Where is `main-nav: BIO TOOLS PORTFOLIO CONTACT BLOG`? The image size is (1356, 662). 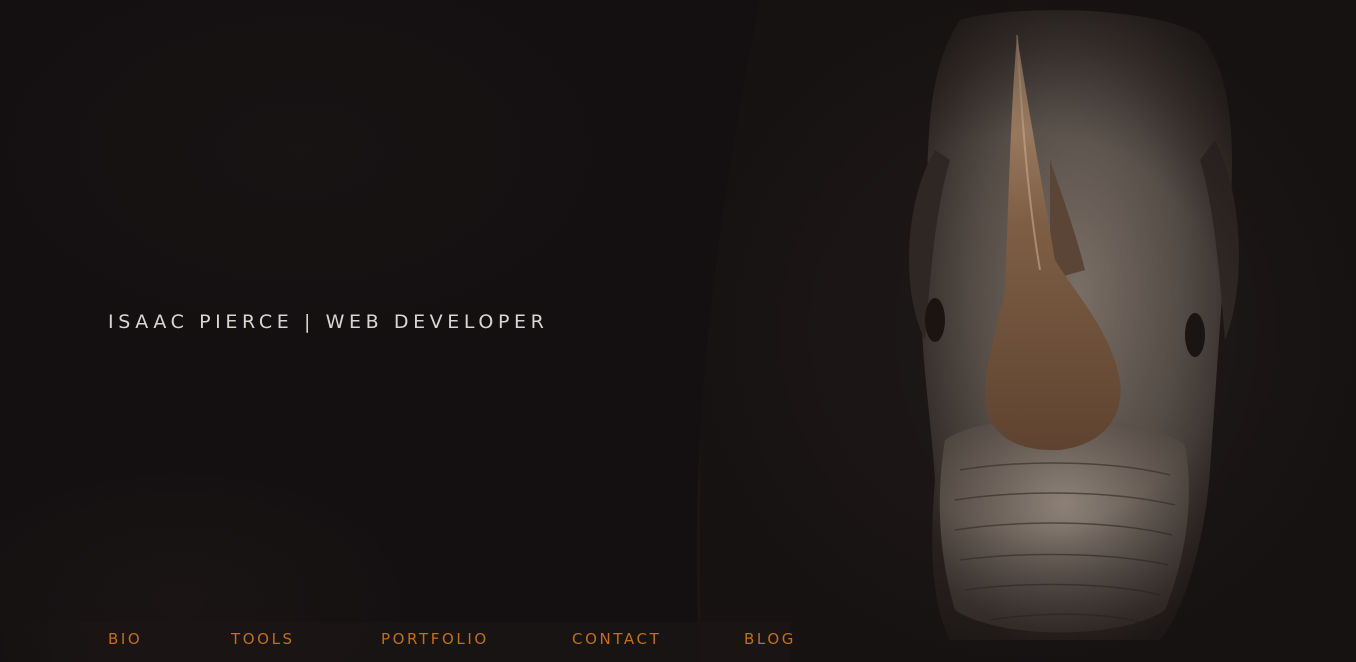
main-nav: BIO TOOLS PORTFOLIO CONTACT BLOG is located at coordinates (396, 642).